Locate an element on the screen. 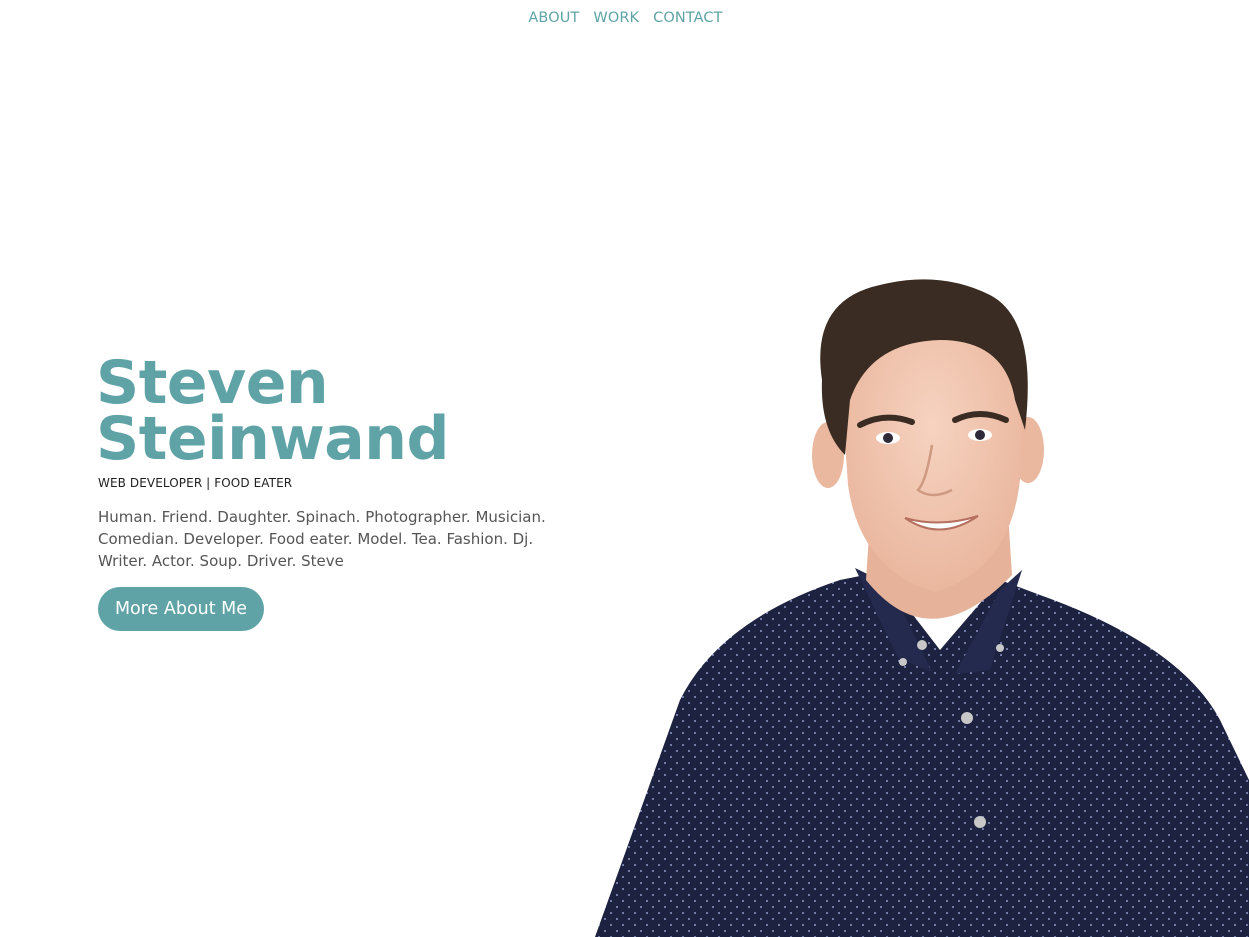 Image resolution: width=1249 pixels, height=937 pixels. more-about-me-button: More About Me is located at coordinates (181, 609).